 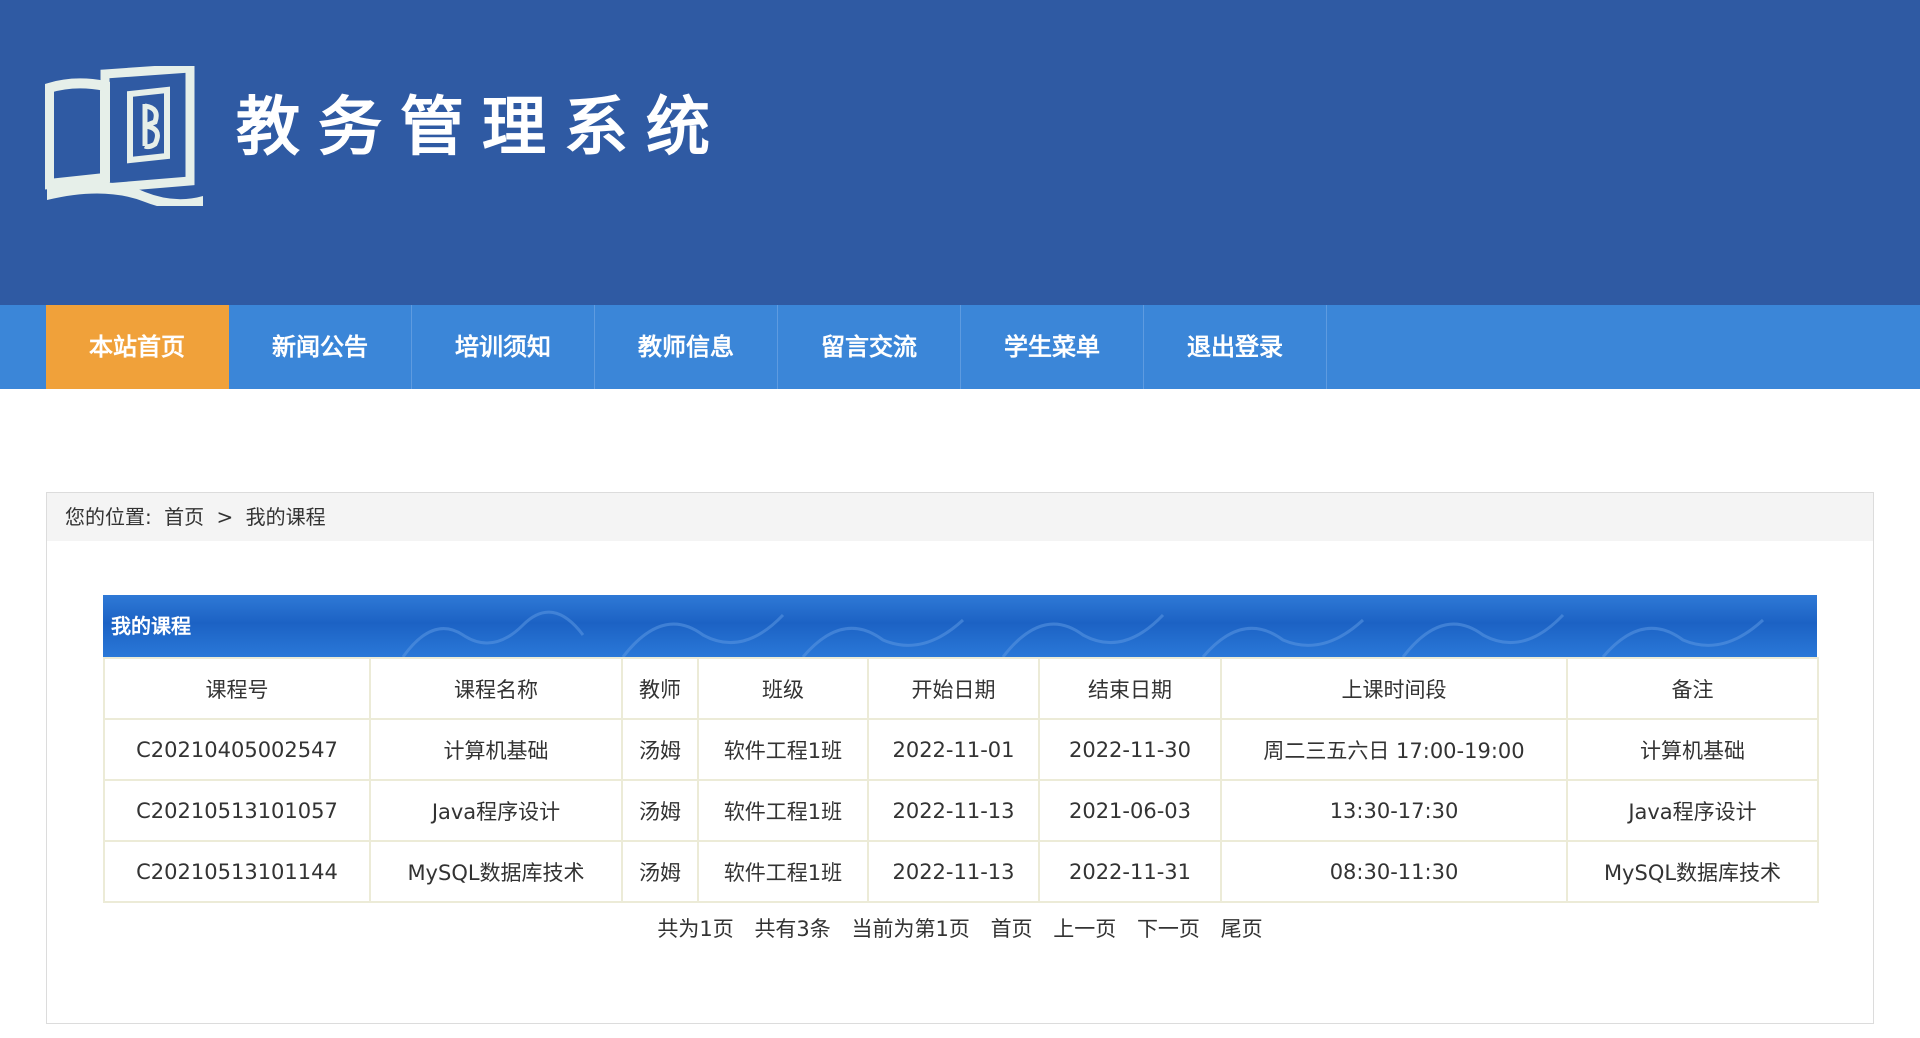 I want to click on pager-prev-link: 上一页, so click(x=1084, y=929).